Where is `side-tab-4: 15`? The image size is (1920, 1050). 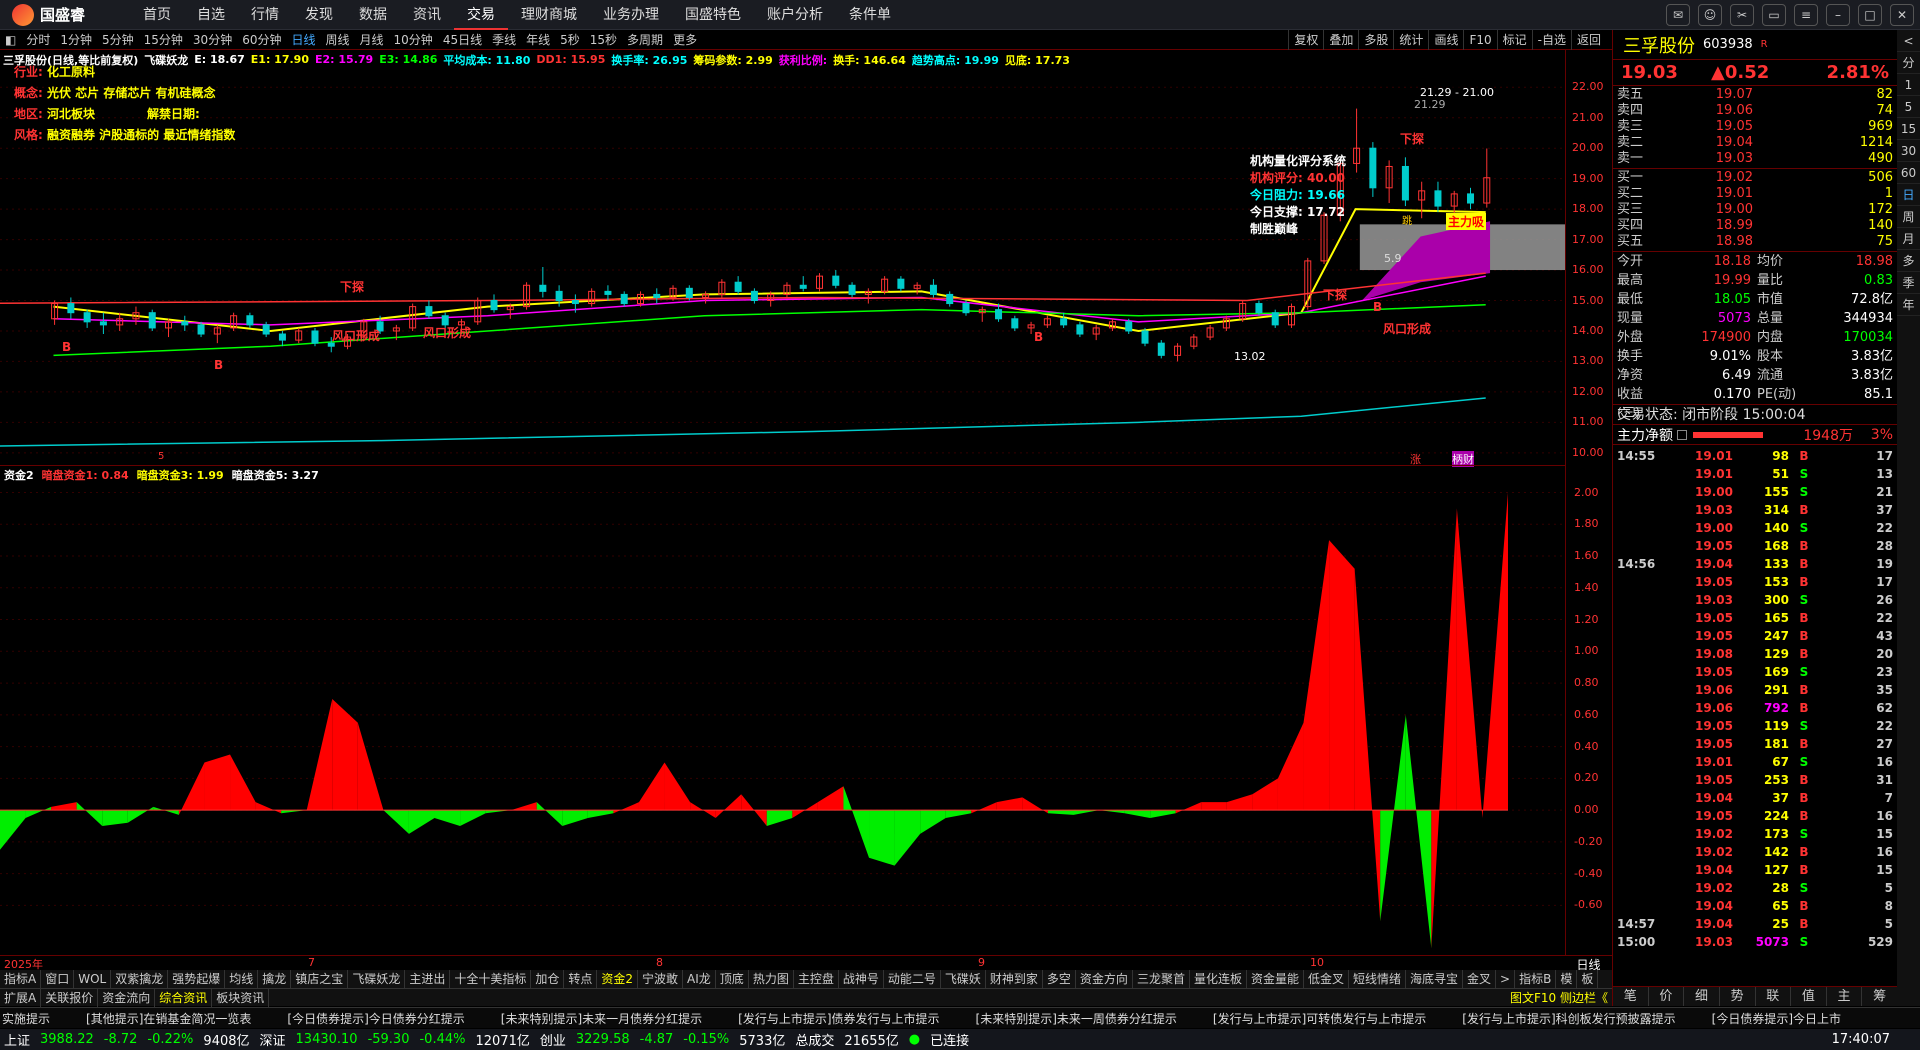
side-tab-4: 15 is located at coordinates (1908, 129).